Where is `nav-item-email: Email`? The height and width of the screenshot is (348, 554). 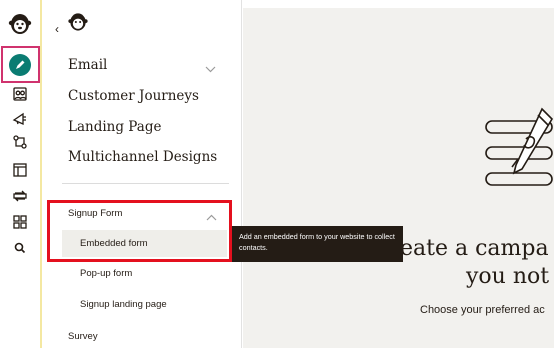 nav-item-email: Email is located at coordinates (87, 65).